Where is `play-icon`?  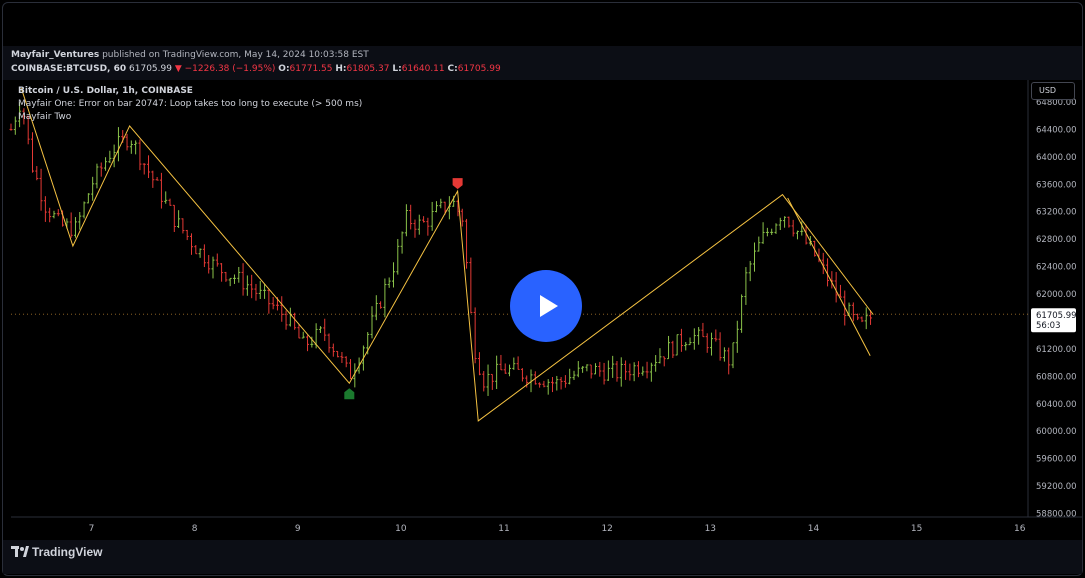
play-icon is located at coordinates (549, 306).